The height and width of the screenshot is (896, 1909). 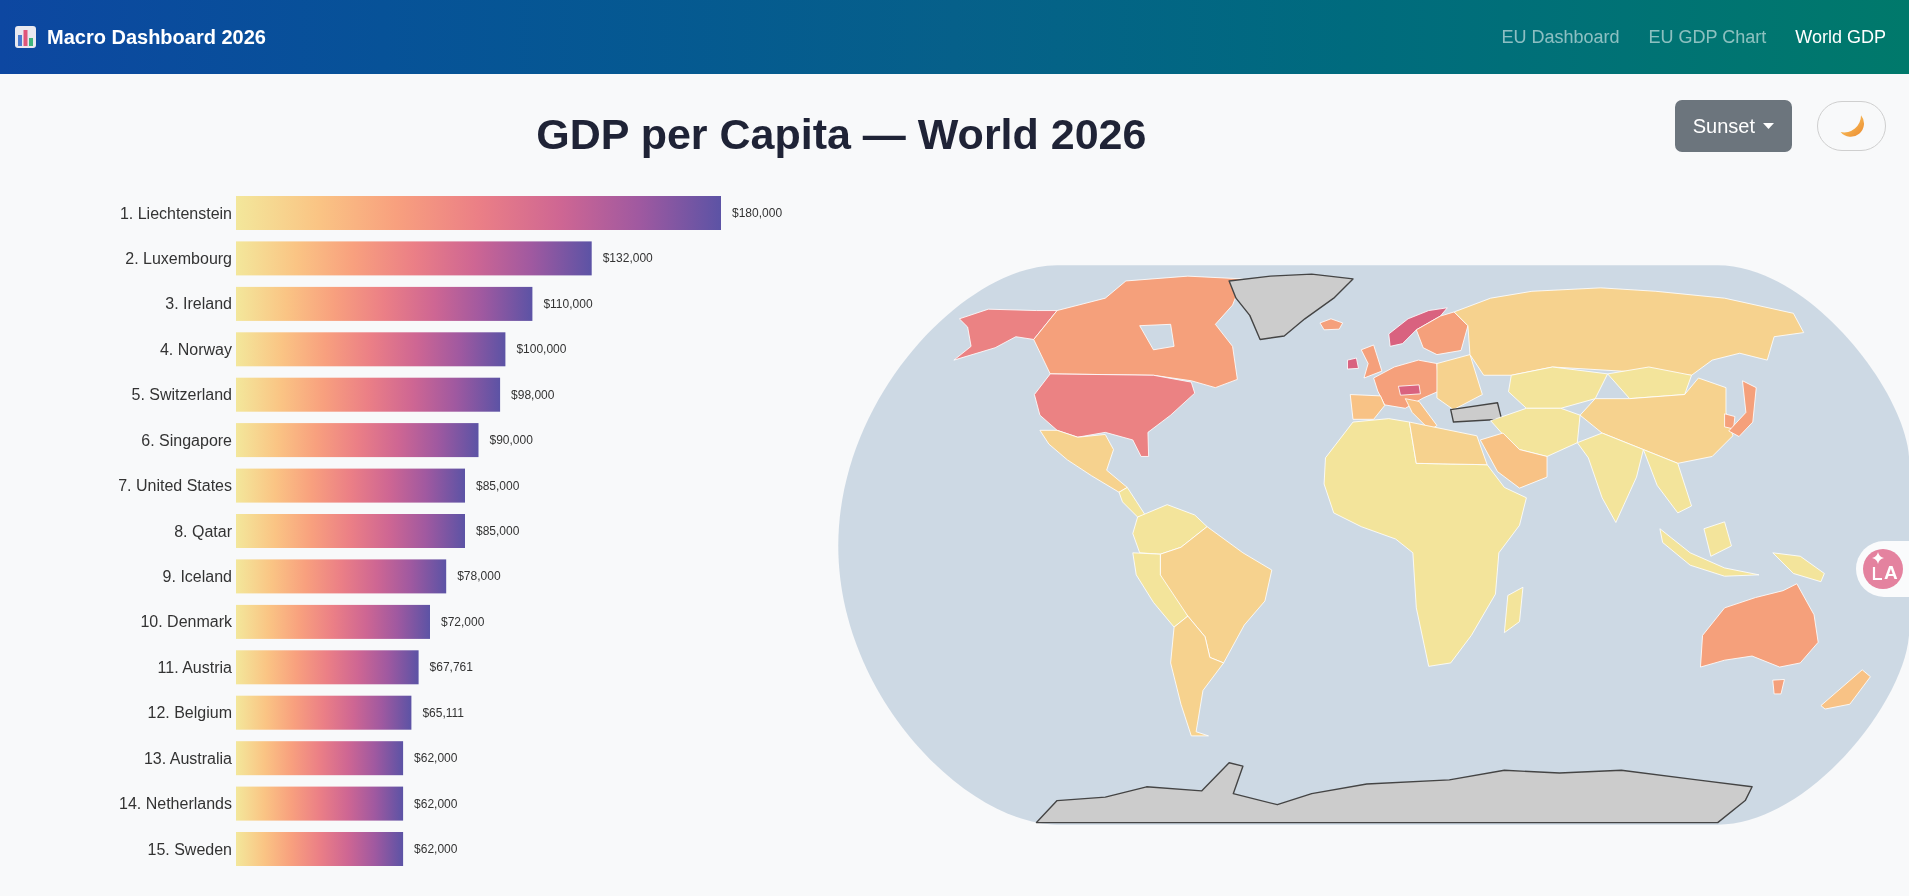 What do you see at coordinates (1733, 126) in the screenshot?
I see `palette-dropdown: Sunset` at bounding box center [1733, 126].